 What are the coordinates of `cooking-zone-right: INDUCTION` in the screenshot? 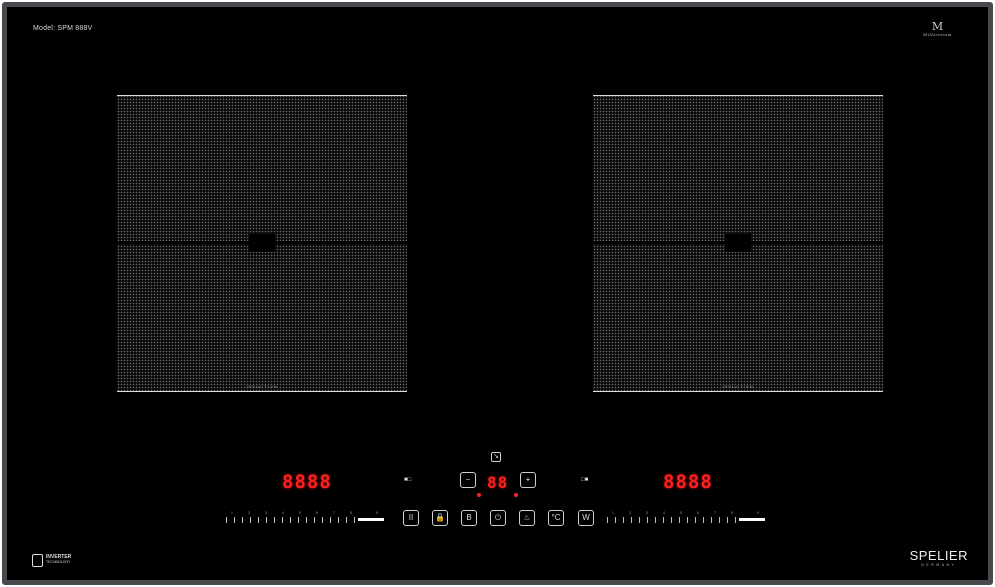 It's located at (738, 243).